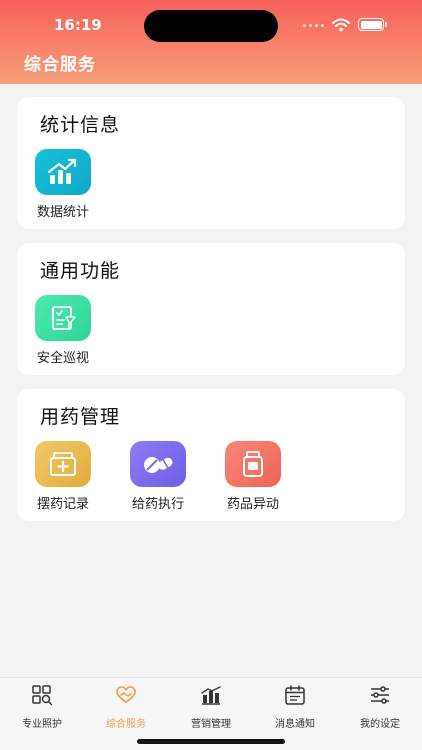 The image size is (422, 750). What do you see at coordinates (380, 724) in the screenshot?
I see `tab-label: 我的设定` at bounding box center [380, 724].